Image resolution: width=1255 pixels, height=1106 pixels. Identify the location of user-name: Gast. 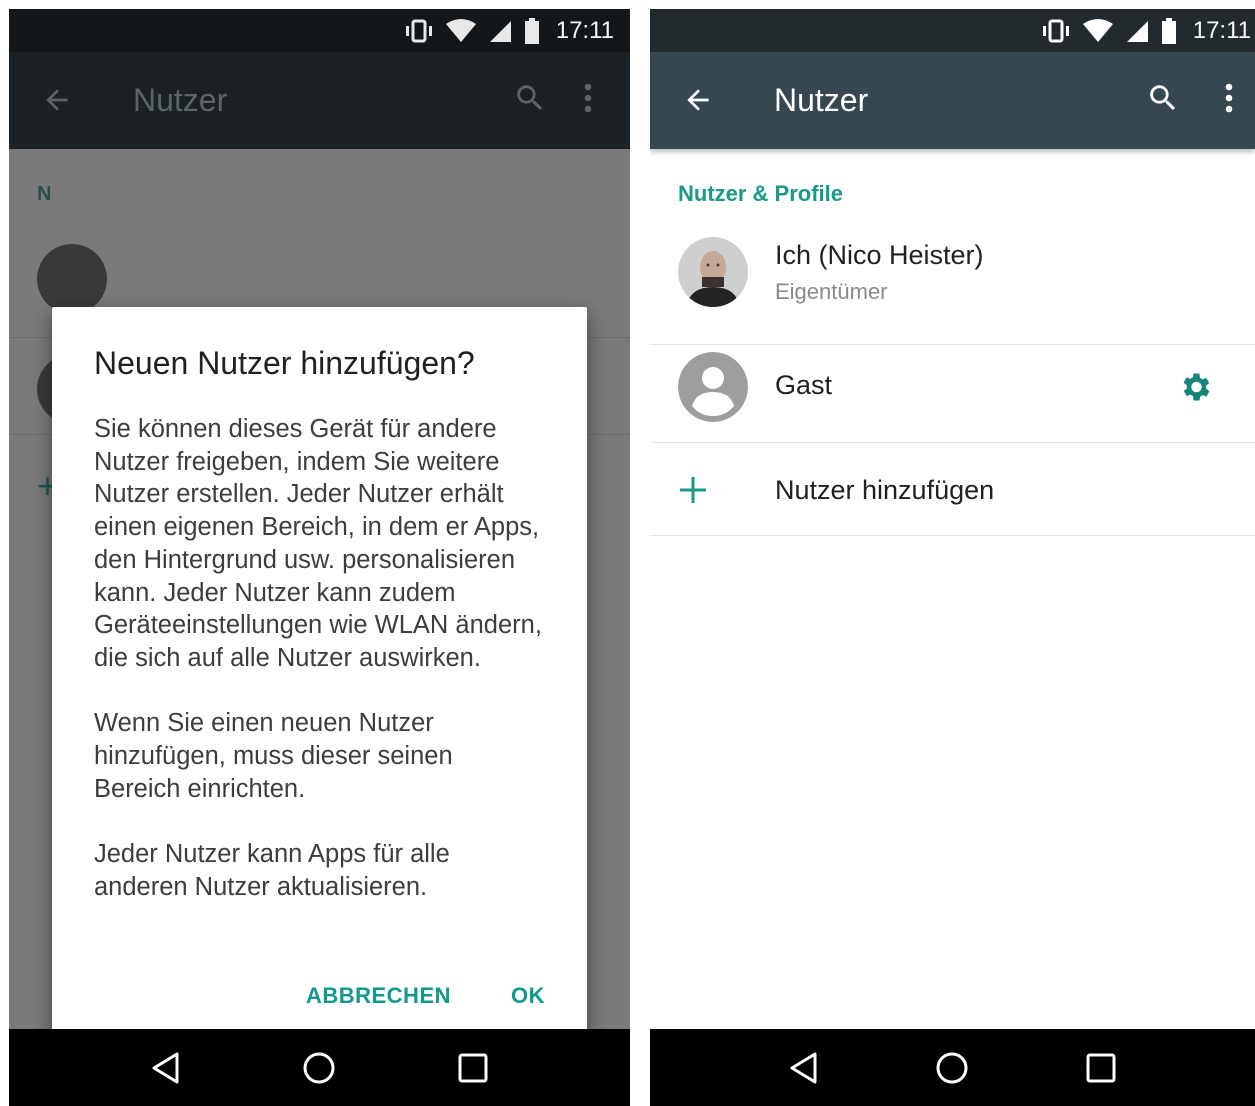
(804, 385).